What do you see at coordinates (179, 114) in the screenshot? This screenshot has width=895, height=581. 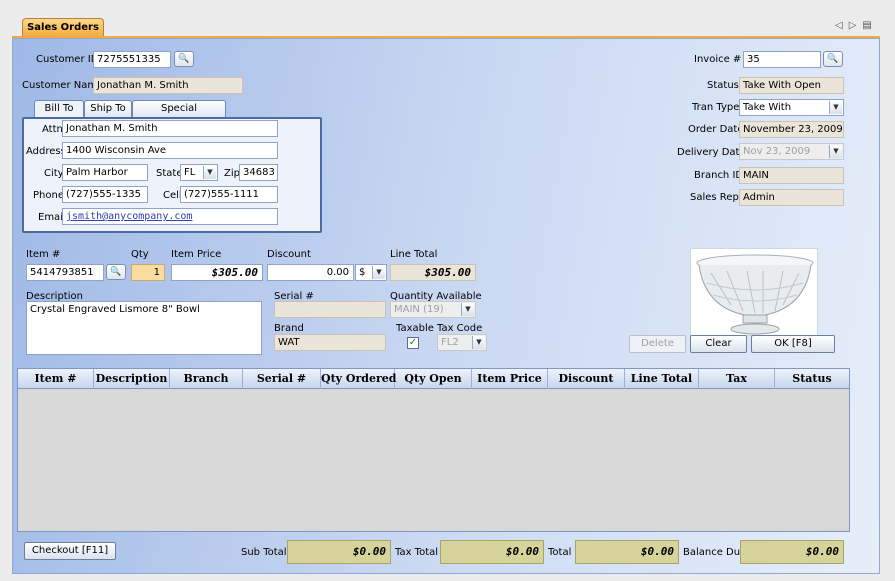 I see `tab-special-instructions: Special Instructions` at bounding box center [179, 114].